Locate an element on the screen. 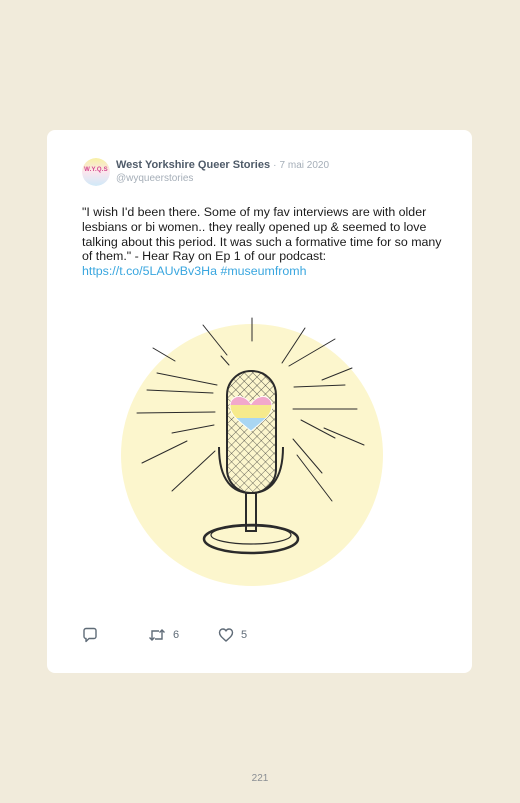  author-handle: @wyqueerstories is located at coordinates (154, 178).